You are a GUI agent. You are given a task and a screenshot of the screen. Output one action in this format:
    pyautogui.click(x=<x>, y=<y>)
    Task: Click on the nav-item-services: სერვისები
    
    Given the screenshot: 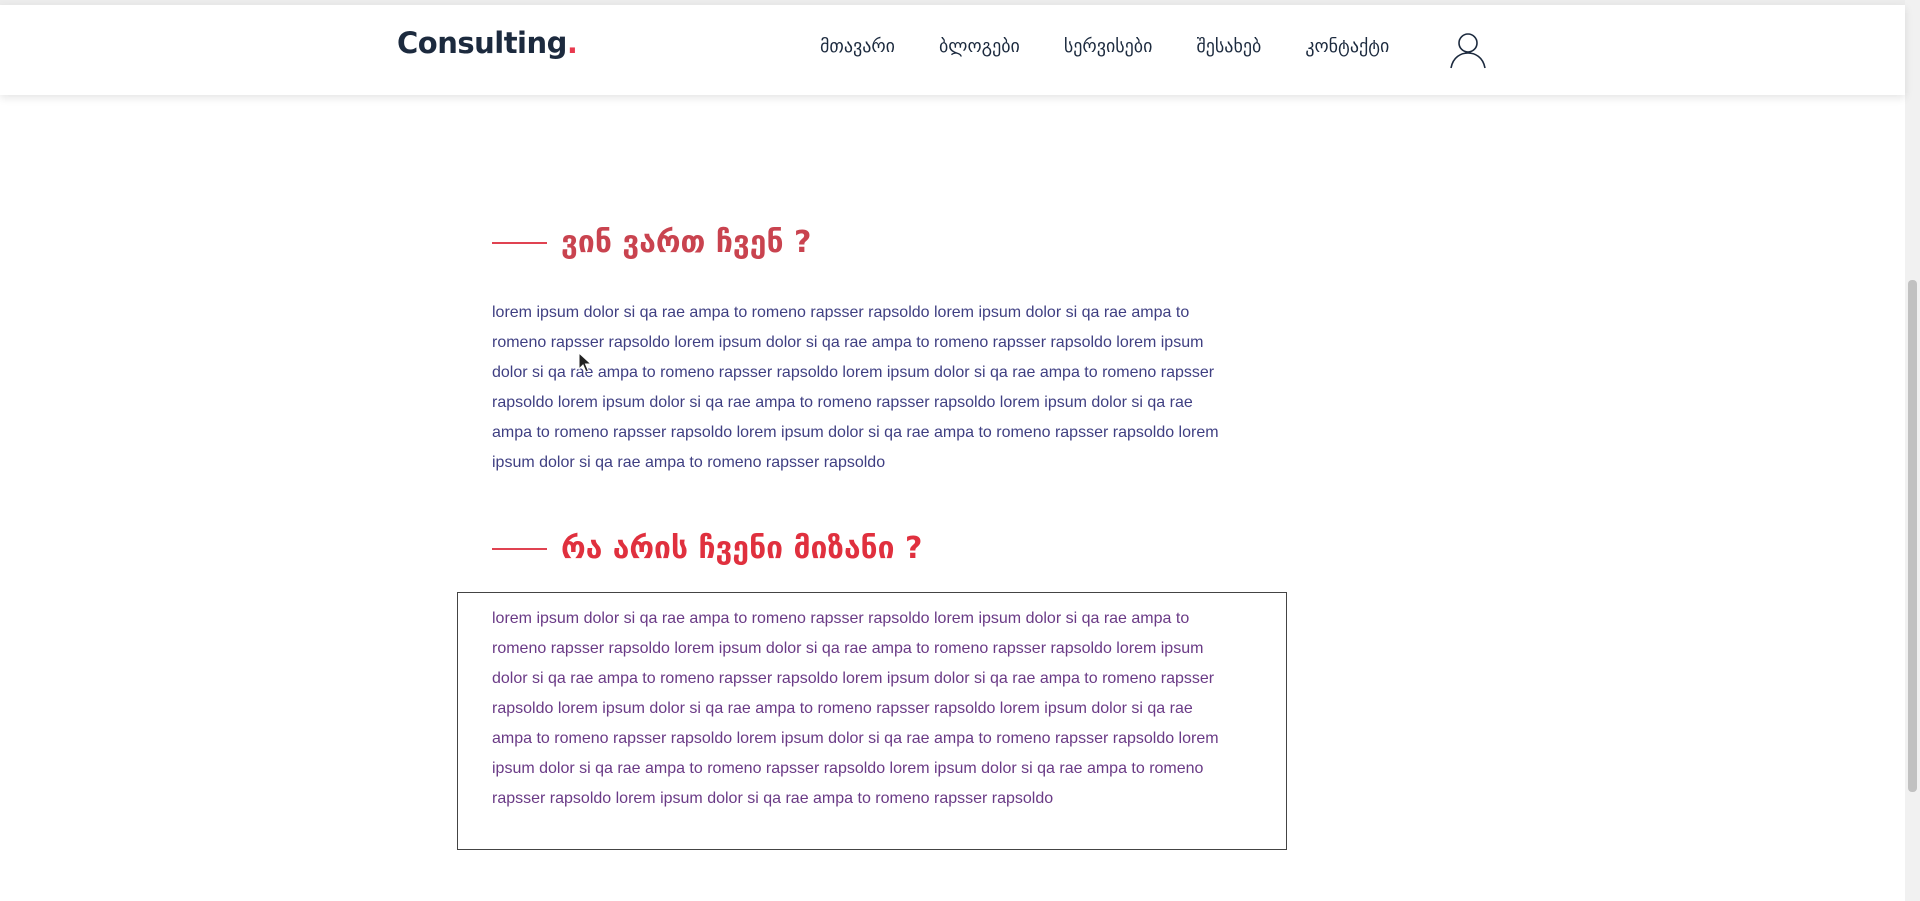 What is the action you would take?
    pyautogui.click(x=1108, y=46)
    